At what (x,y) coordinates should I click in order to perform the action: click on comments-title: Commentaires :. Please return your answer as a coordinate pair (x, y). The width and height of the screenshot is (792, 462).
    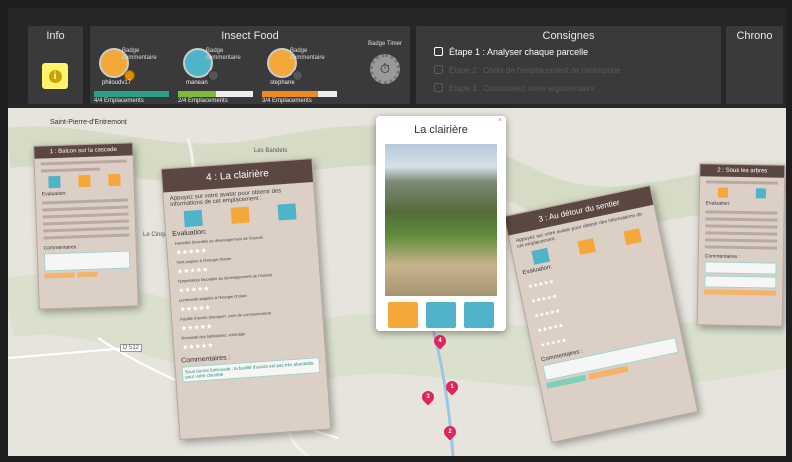
    Looking at the image, I should click on (722, 256).